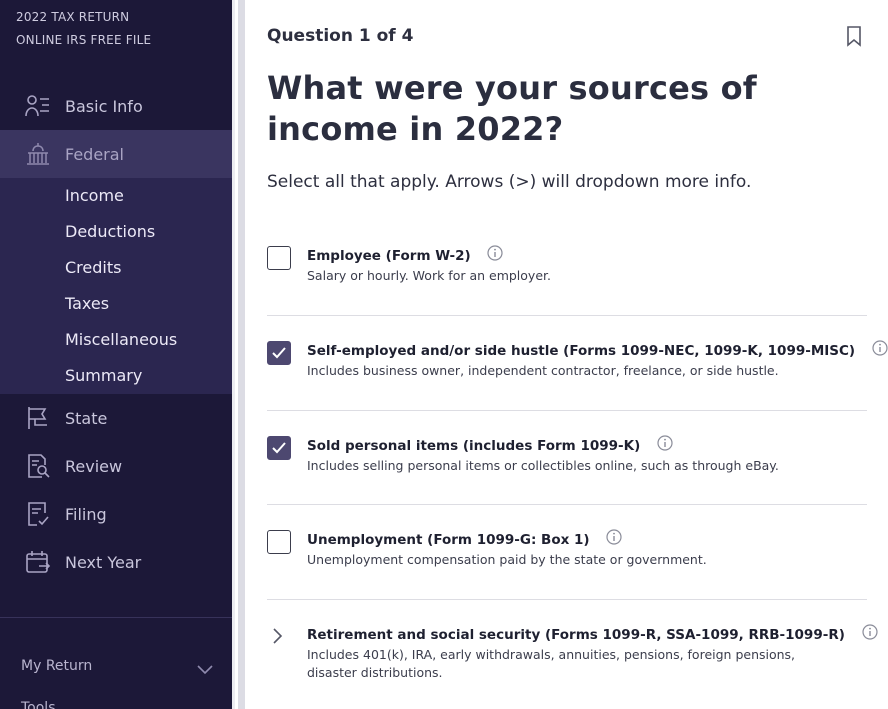 Image resolution: width=888 pixels, height=709 pixels. Describe the element at coordinates (87, 304) in the screenshot. I see `subnav-item-taxes: Taxes` at that location.